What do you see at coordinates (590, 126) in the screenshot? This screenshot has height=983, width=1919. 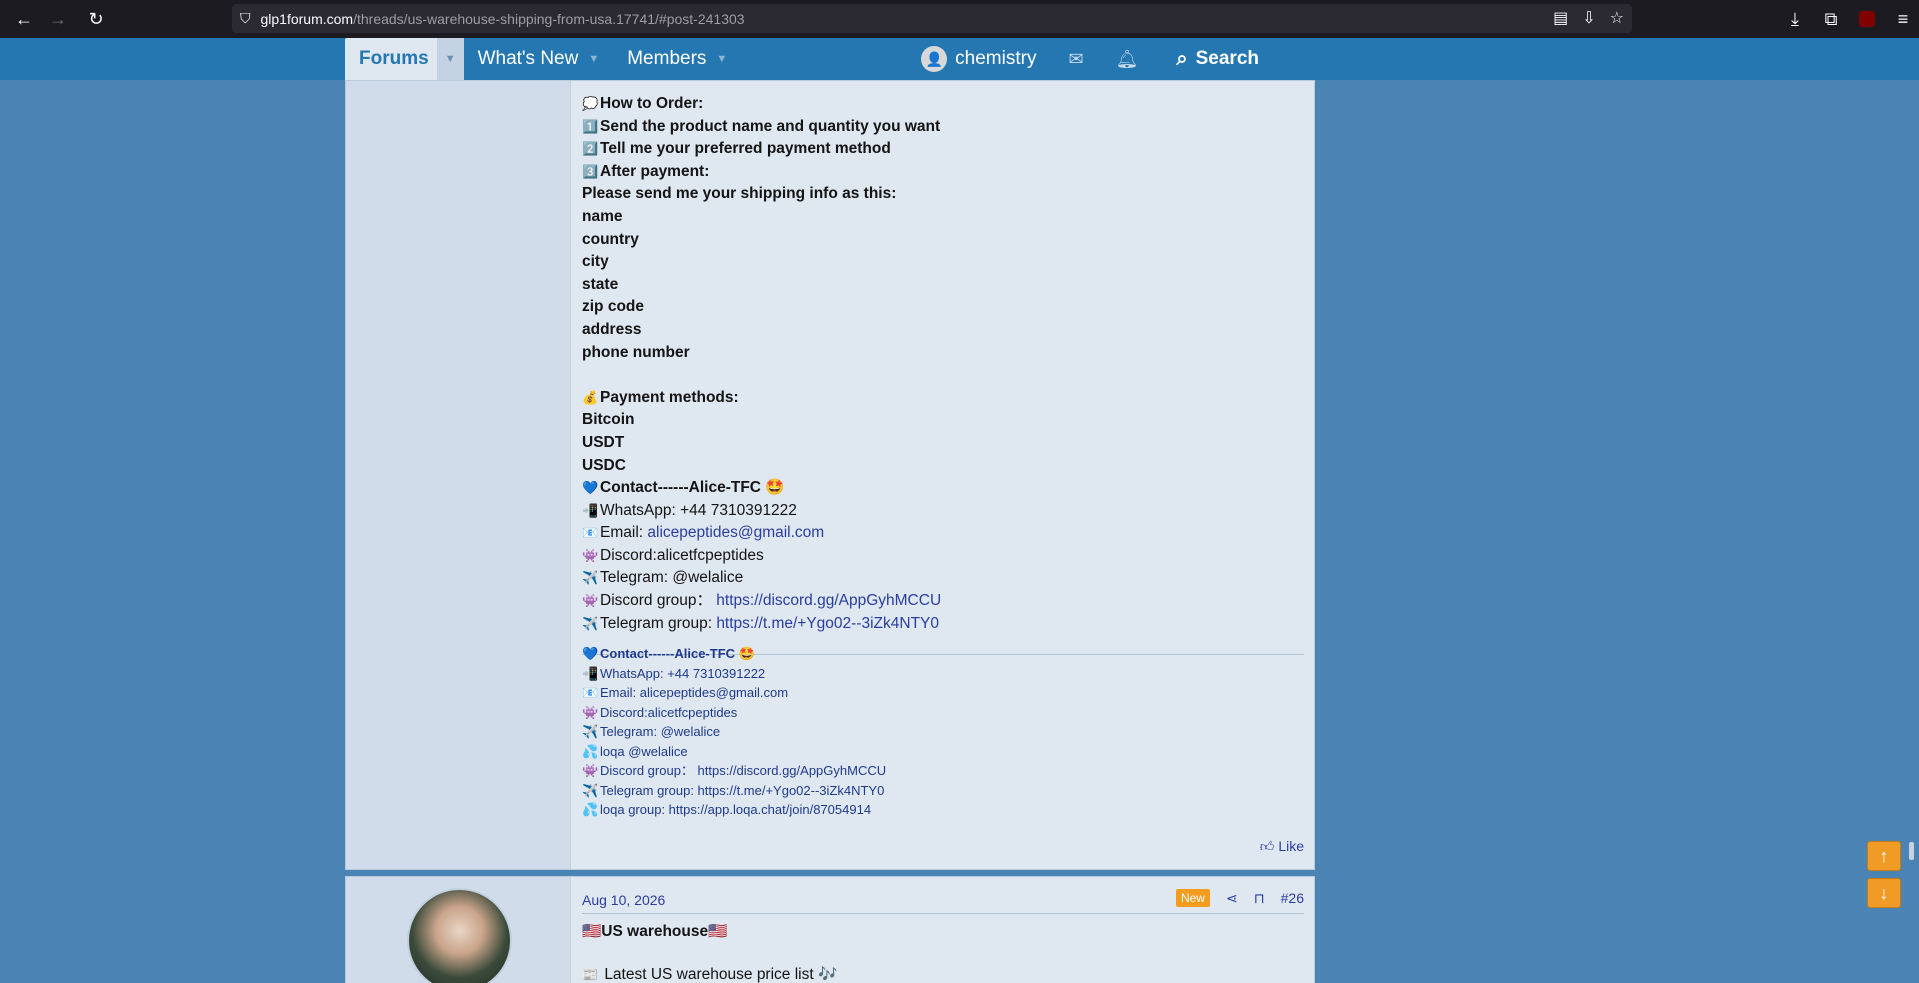 I see `emoji-icon: 1️⃣` at bounding box center [590, 126].